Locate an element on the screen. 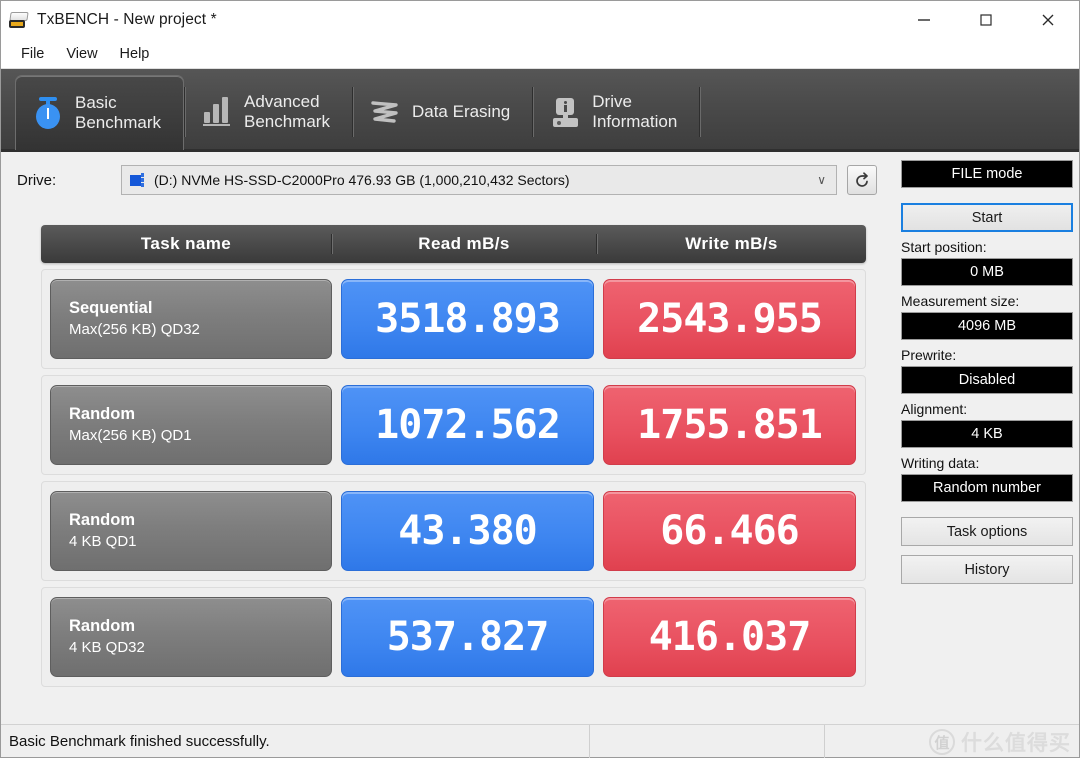 Image resolution: width=1080 pixels, height=758 pixels. menu-item-help: Help is located at coordinates (135, 54).